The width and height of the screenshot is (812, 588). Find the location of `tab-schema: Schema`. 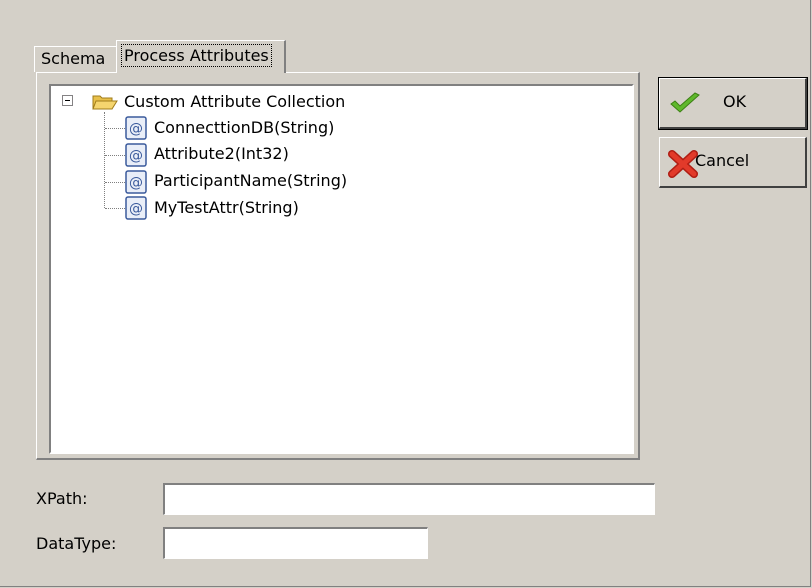

tab-schema: Schema is located at coordinates (76, 59).